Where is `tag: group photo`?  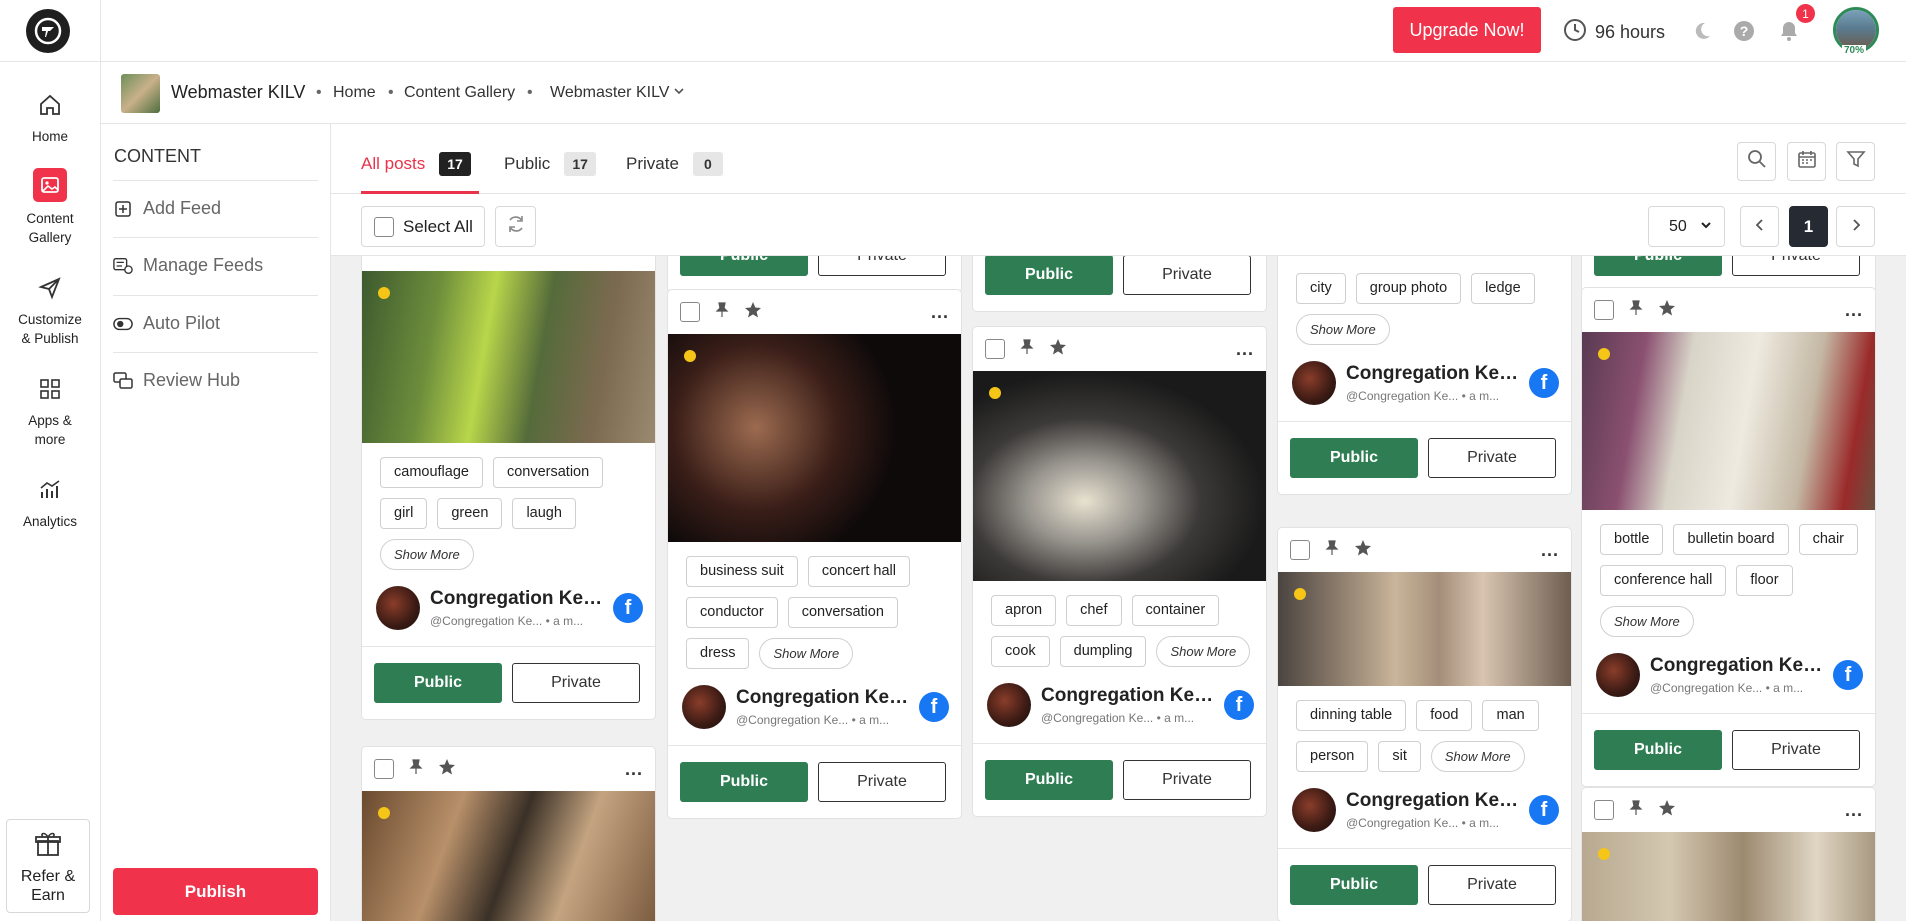 tag: group photo is located at coordinates (1408, 288).